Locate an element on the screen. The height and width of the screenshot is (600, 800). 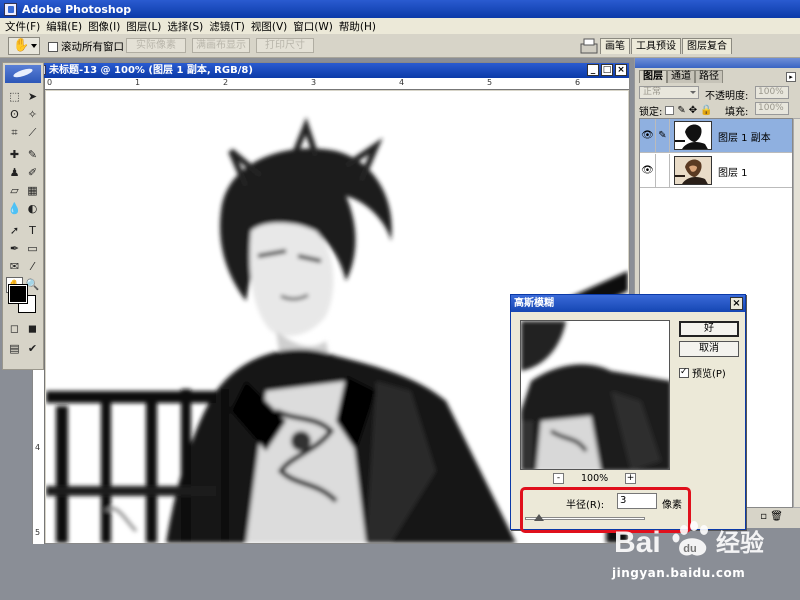
blur-tool-icon: 💧 is located at coordinates (14, 209).